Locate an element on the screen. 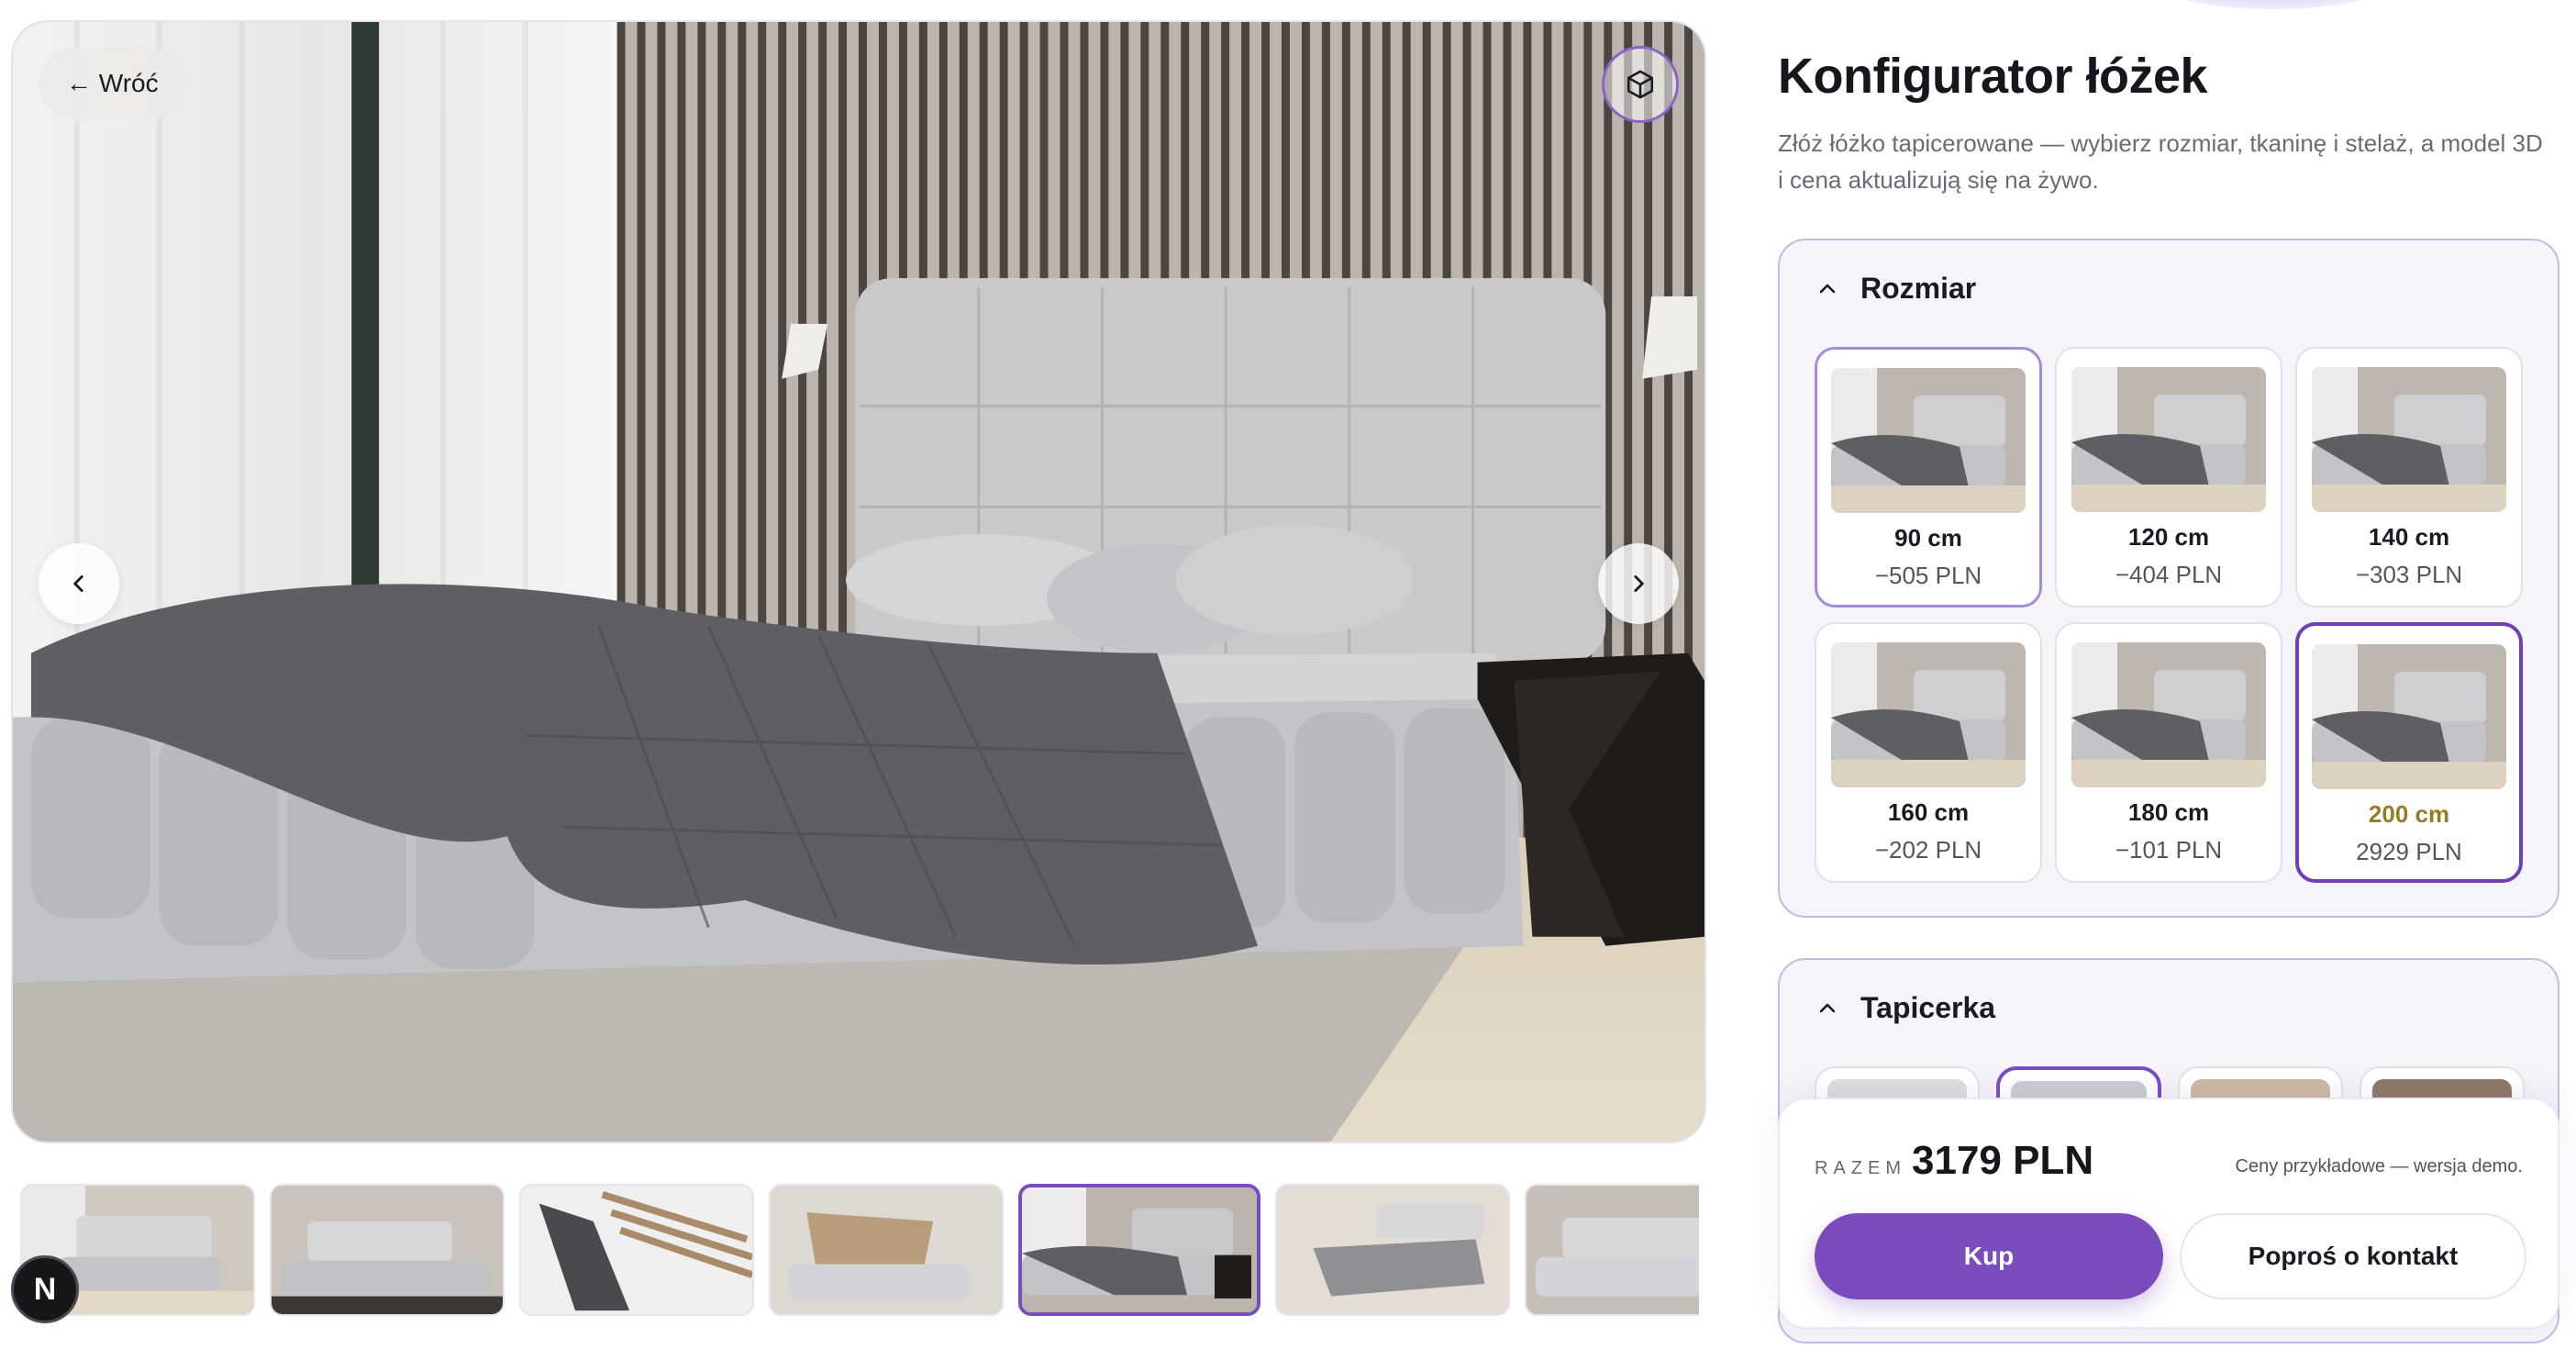 The width and height of the screenshot is (2576, 1349). chevron-left-icon is located at coordinates (78, 583).